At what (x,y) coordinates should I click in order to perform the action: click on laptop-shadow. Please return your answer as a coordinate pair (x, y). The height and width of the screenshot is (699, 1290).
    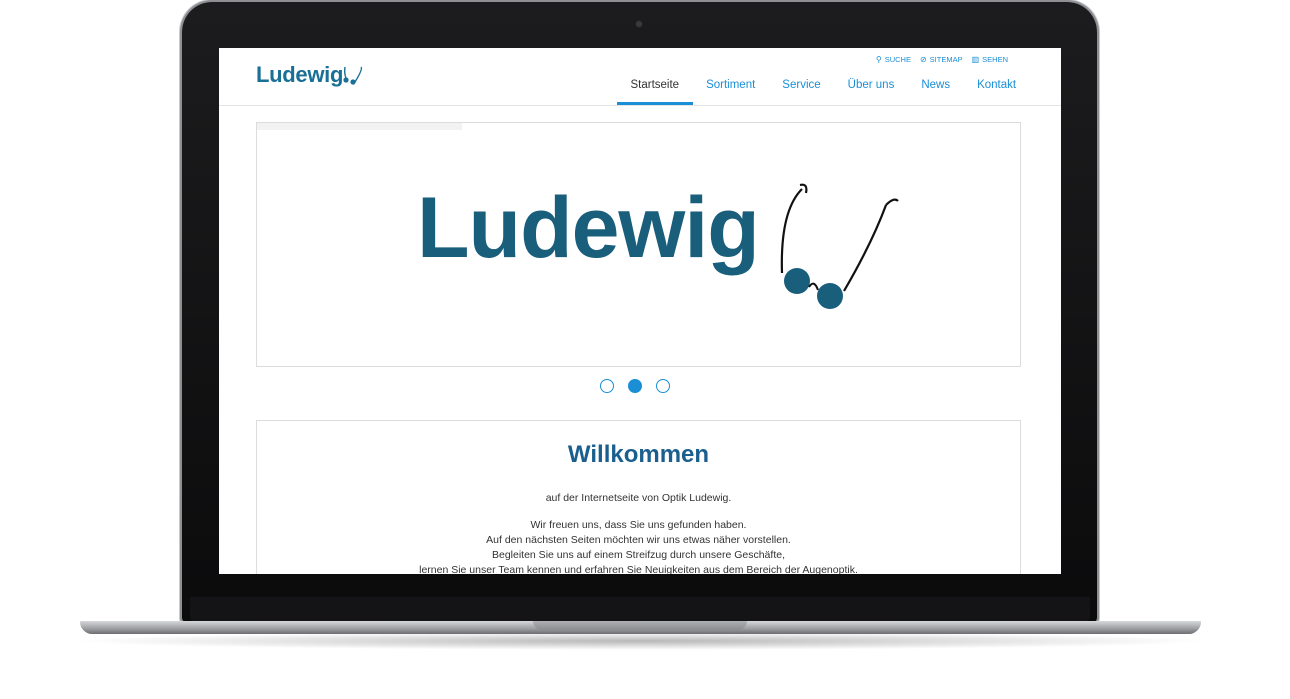
    Looking at the image, I should click on (640, 641).